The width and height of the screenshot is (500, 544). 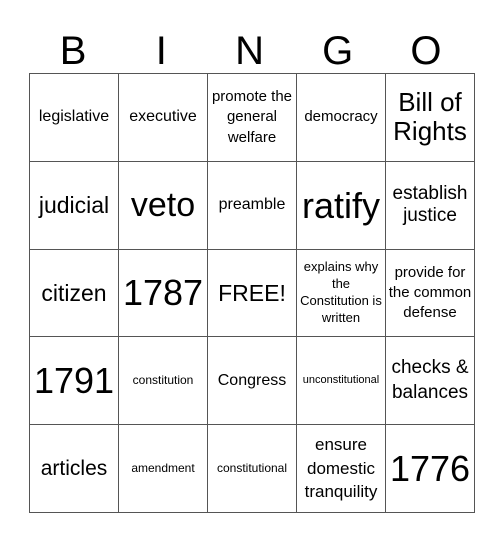 What do you see at coordinates (341, 293) in the screenshot?
I see `bingo-cell: explains why the Constitution is written` at bounding box center [341, 293].